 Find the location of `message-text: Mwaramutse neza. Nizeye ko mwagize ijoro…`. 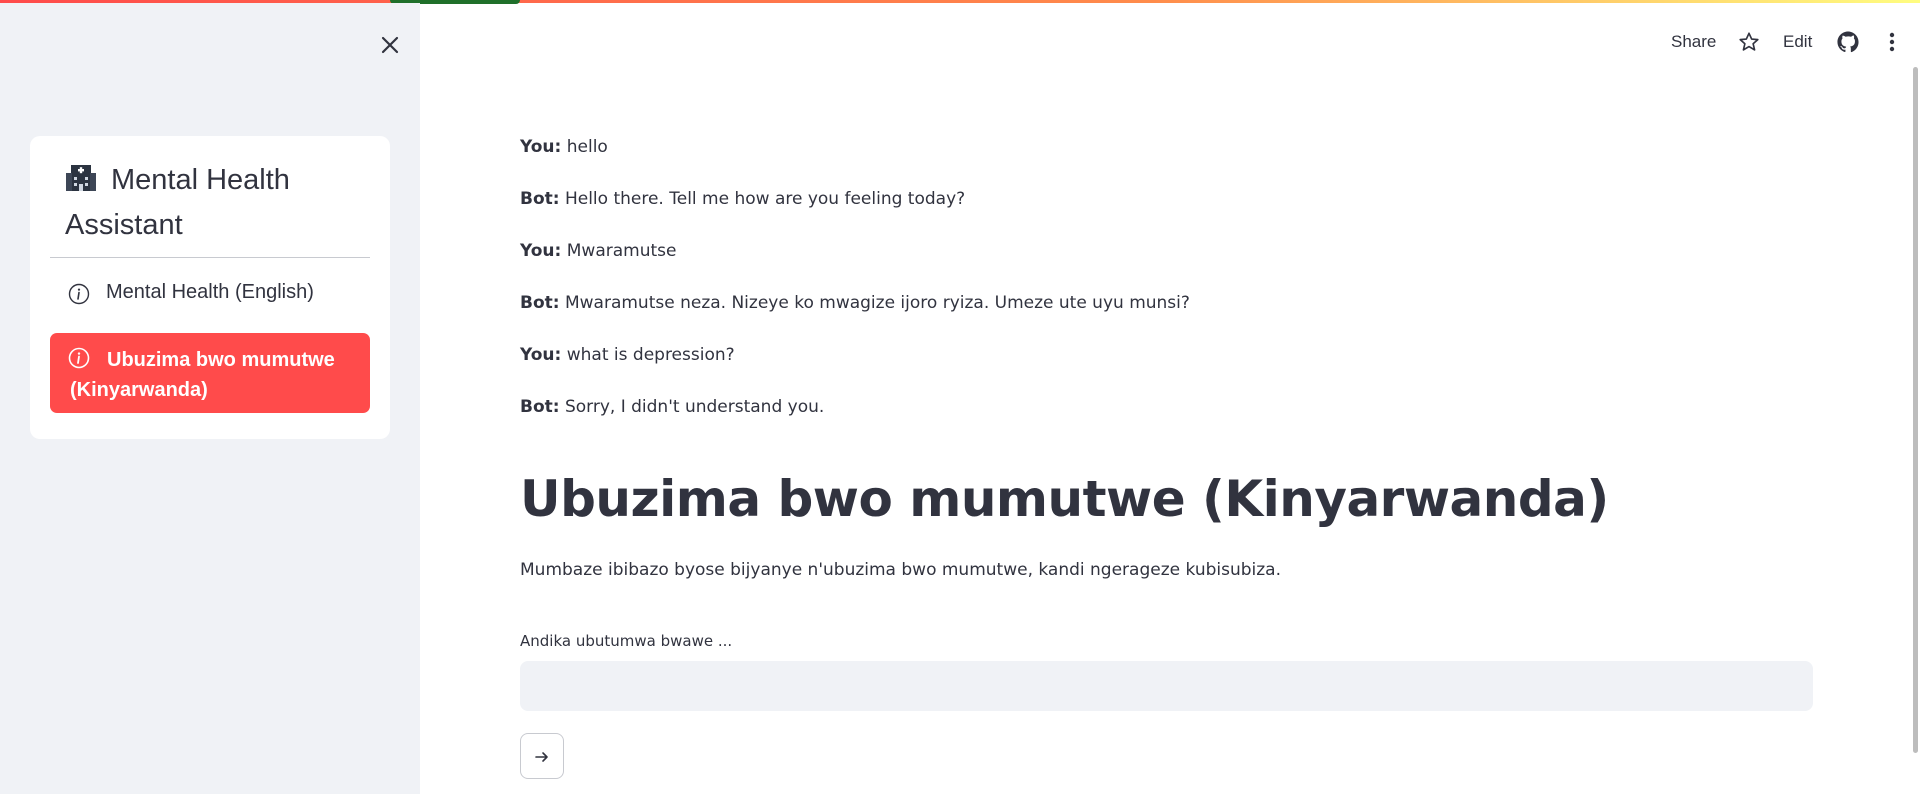

message-text: Mwaramutse neza. Nizeye ko mwagize ijoro… is located at coordinates (877, 303).